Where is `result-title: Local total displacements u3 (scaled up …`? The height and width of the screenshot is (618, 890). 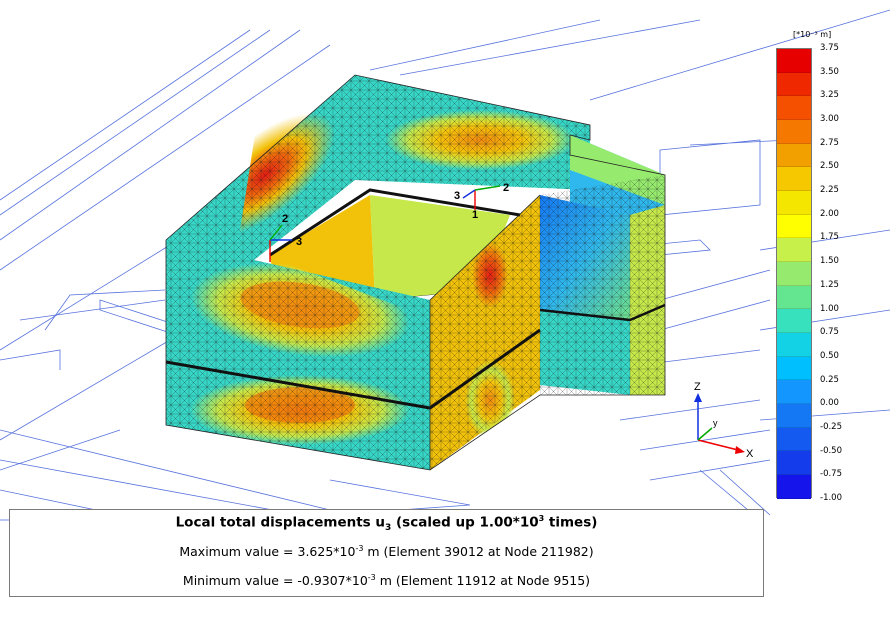 result-title: Local total displacements u3 (scaled up … is located at coordinates (386, 523).